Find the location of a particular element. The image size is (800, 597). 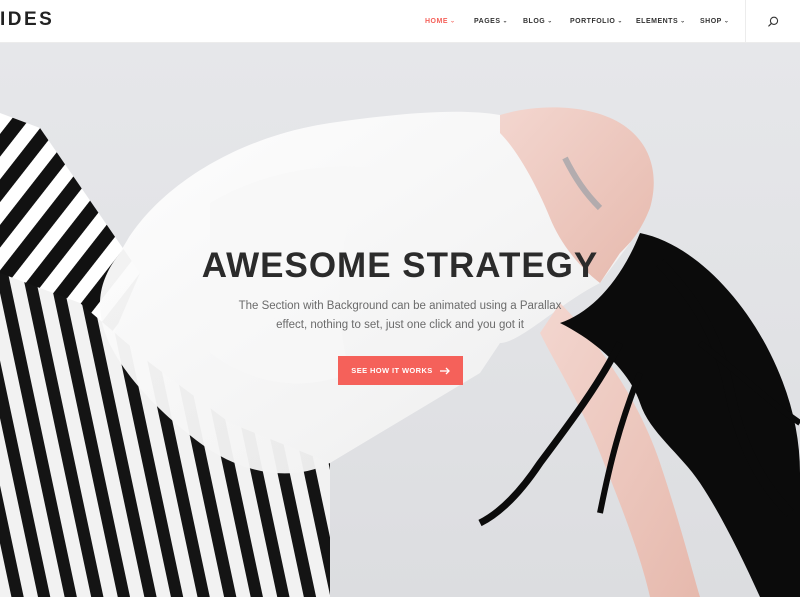

nav-blog: BLOG ⌄ is located at coordinates (539, 21).